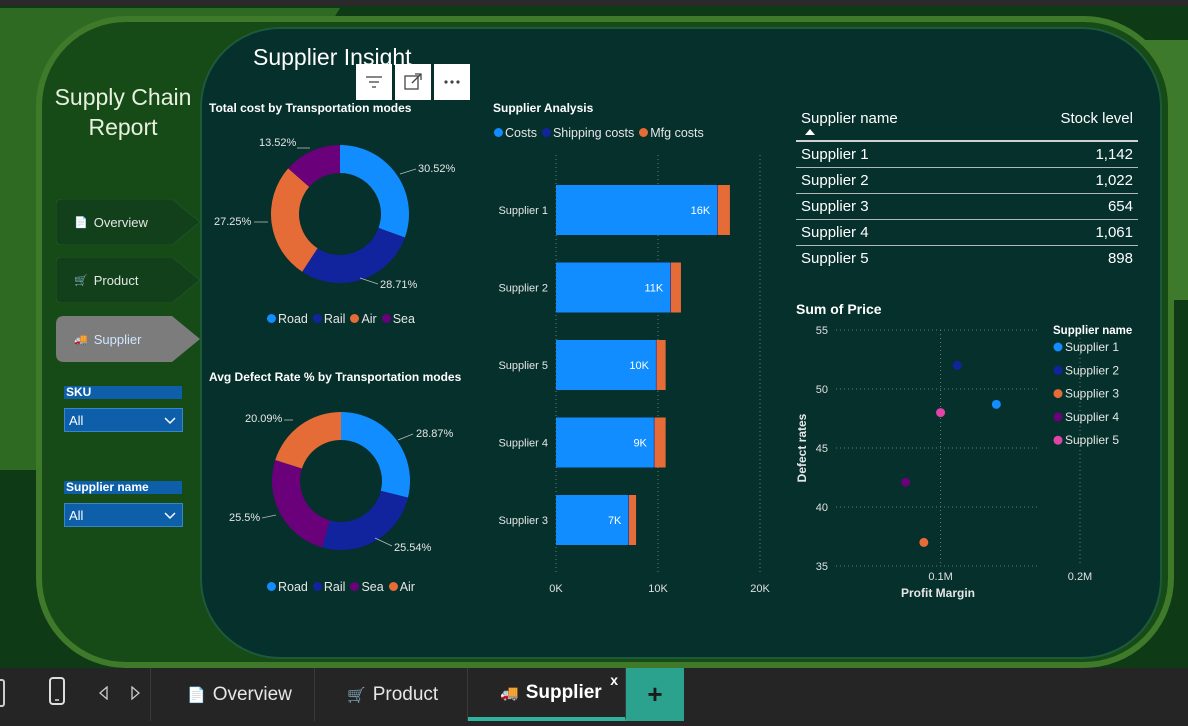 Image resolution: width=1188 pixels, height=726 pixels. What do you see at coordinates (335, 216) in the screenshot?
I see `donut1-leader-lines` at bounding box center [335, 216].